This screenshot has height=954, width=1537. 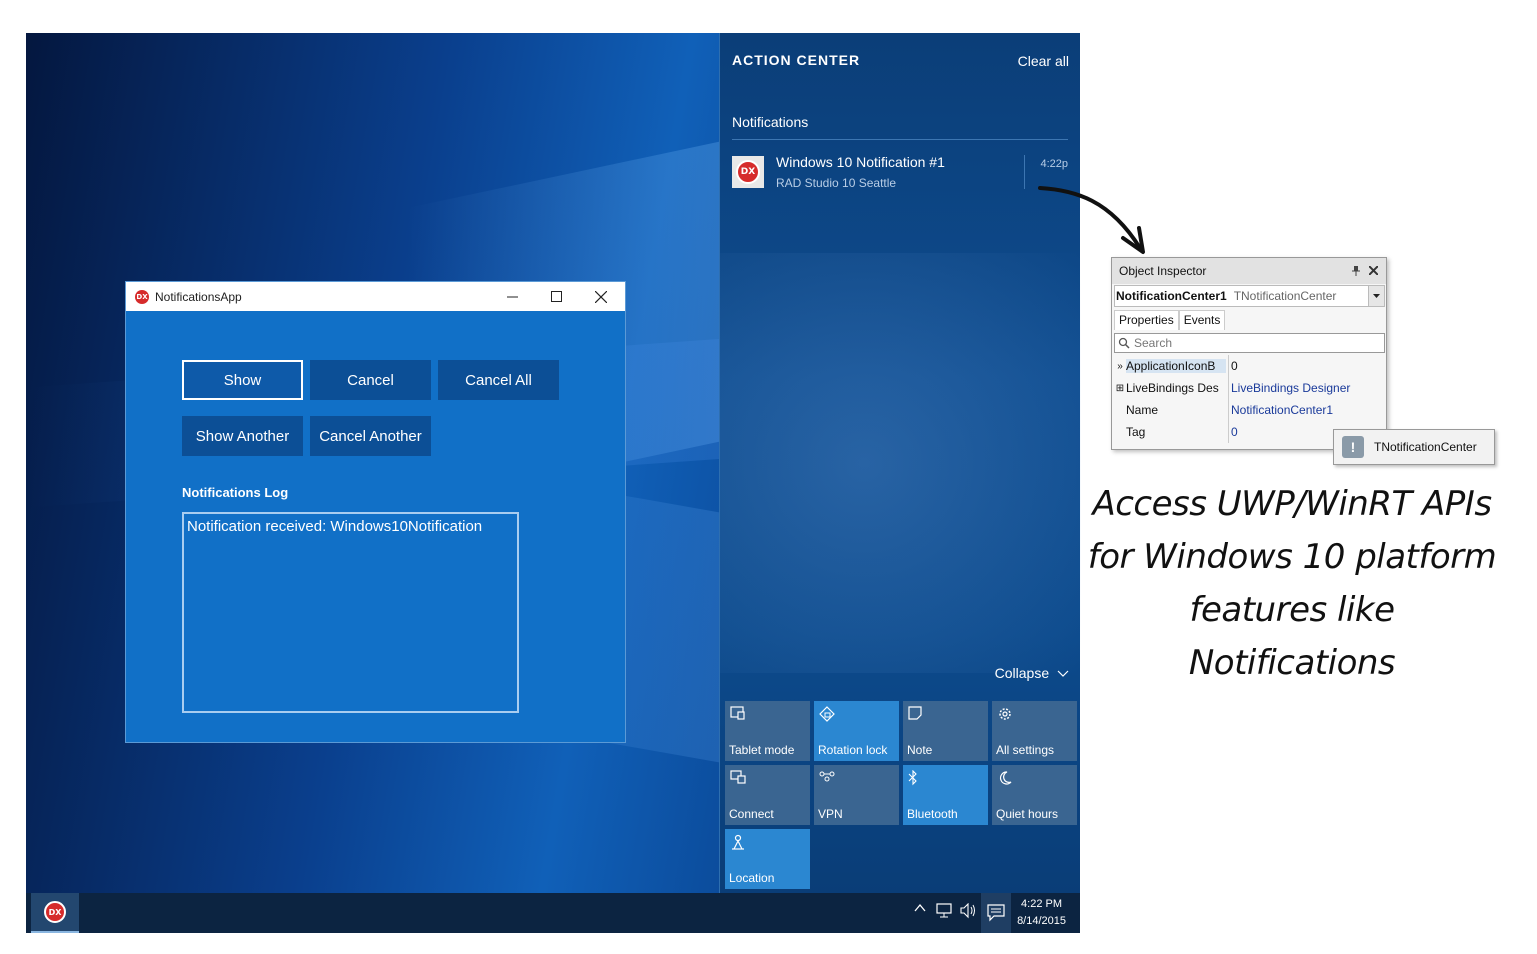 What do you see at coordinates (235, 492) in the screenshot?
I see `notifications-log-label: Notifications Log` at bounding box center [235, 492].